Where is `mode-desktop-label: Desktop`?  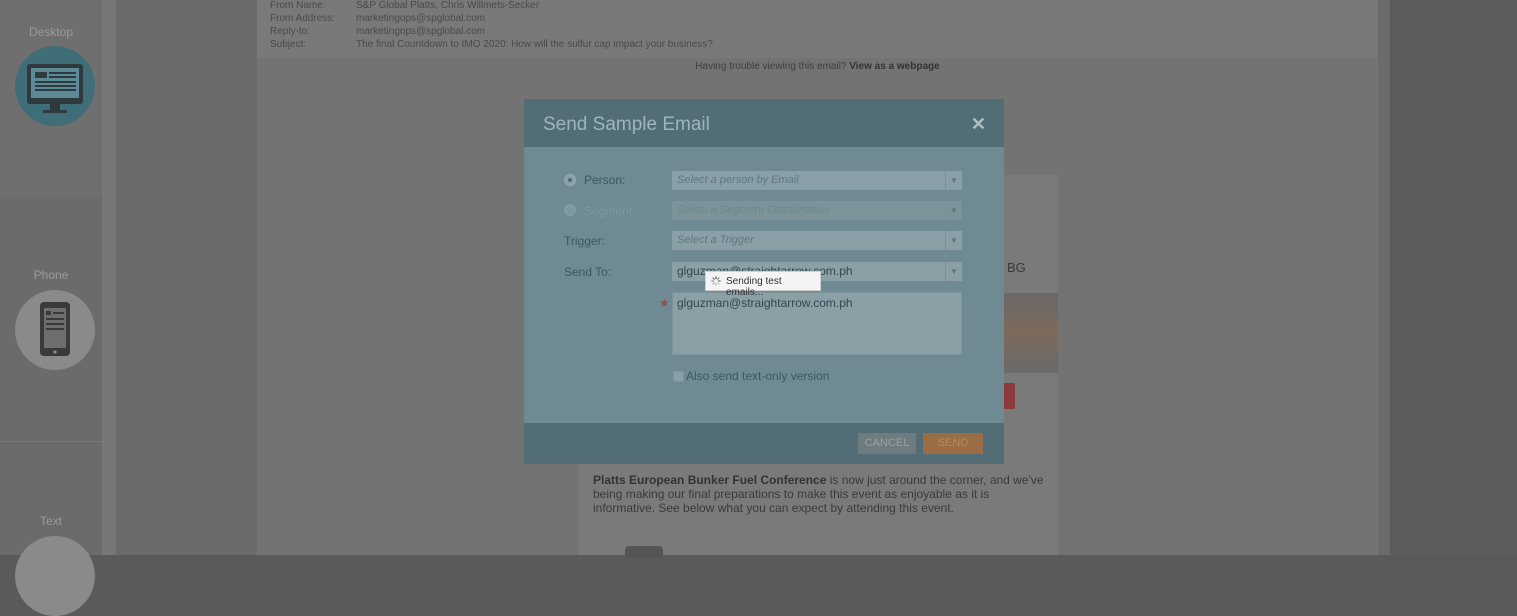
mode-desktop-label: Desktop is located at coordinates (51, 32).